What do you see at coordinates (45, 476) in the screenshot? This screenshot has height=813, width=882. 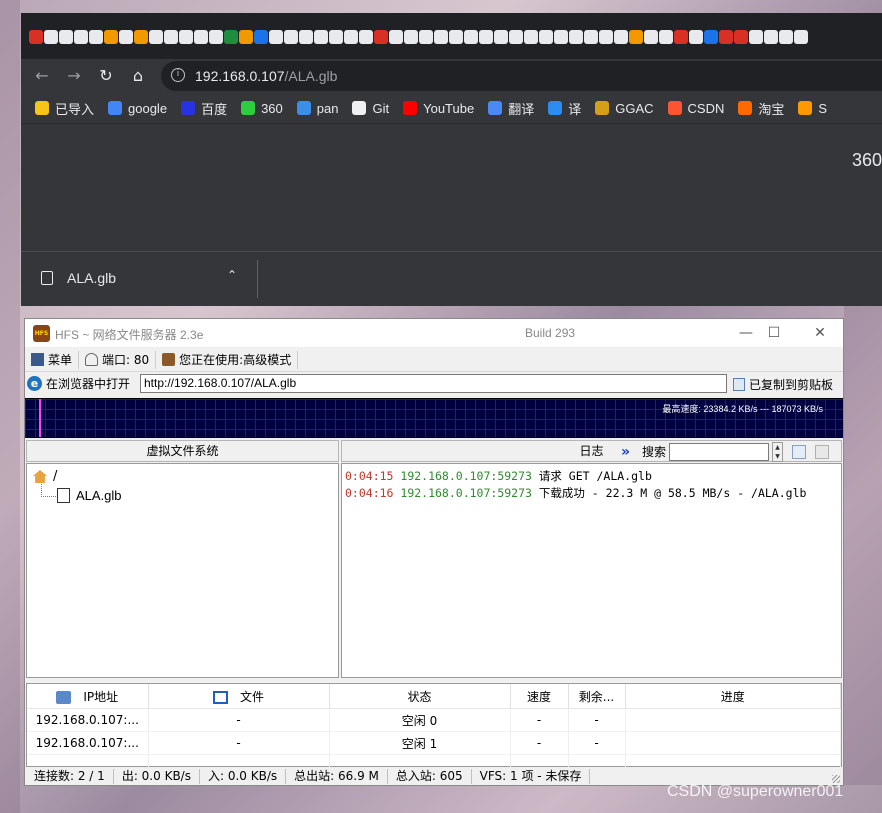 I see `vfs-root-item: /` at bounding box center [45, 476].